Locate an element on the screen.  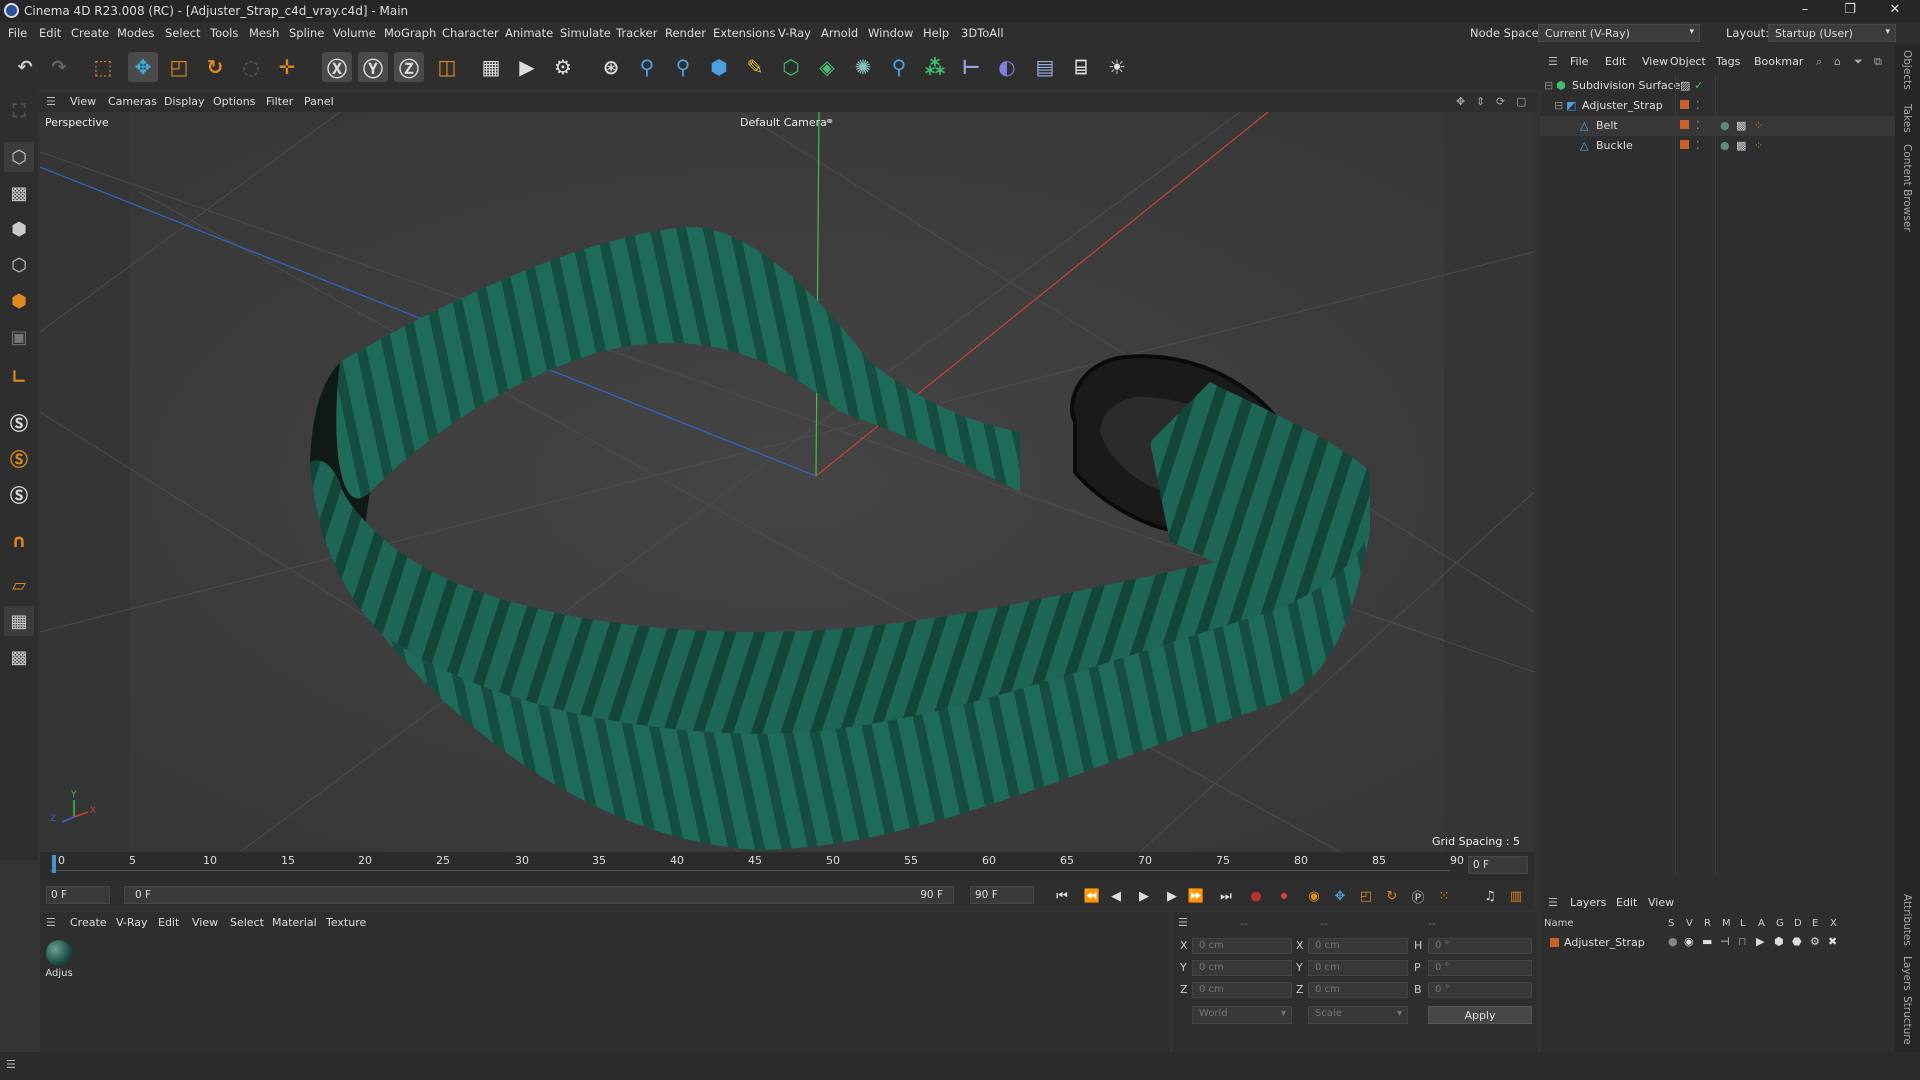
pen-icon: ✎ is located at coordinates (755, 67).